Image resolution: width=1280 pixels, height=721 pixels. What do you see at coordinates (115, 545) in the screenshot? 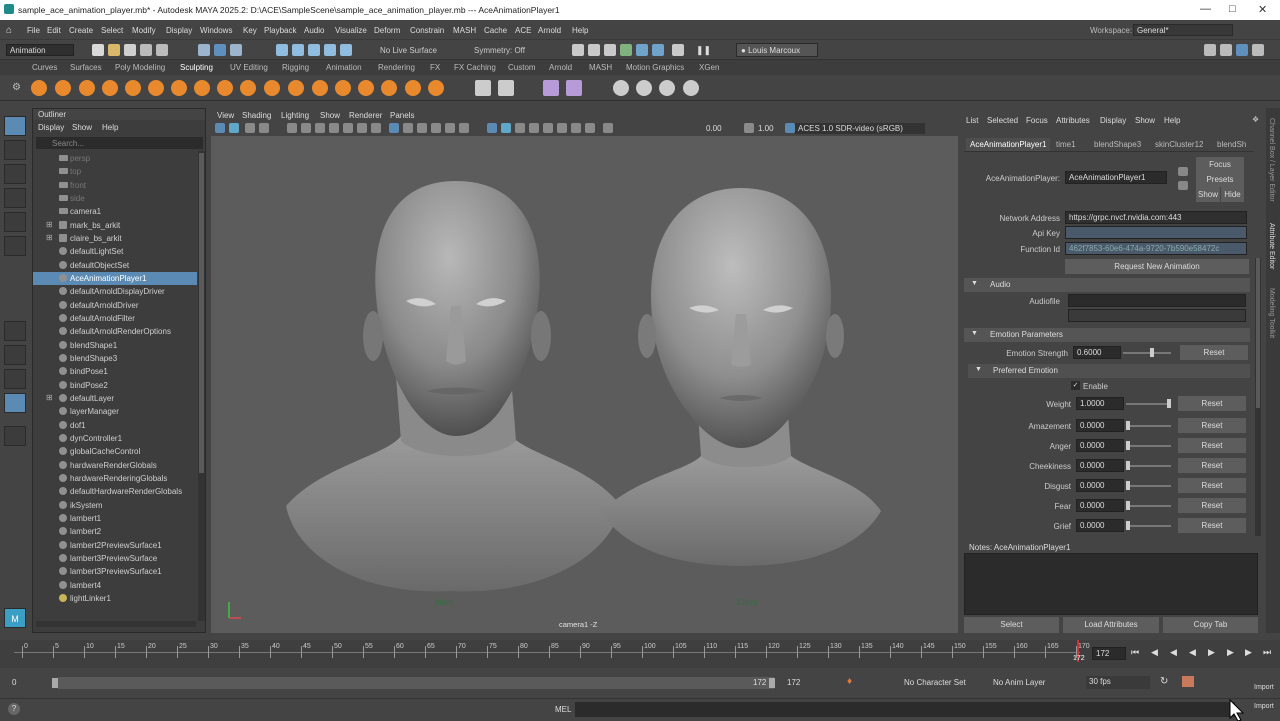
I see `list-item: lambert2PreviewSurface1` at bounding box center [115, 545].